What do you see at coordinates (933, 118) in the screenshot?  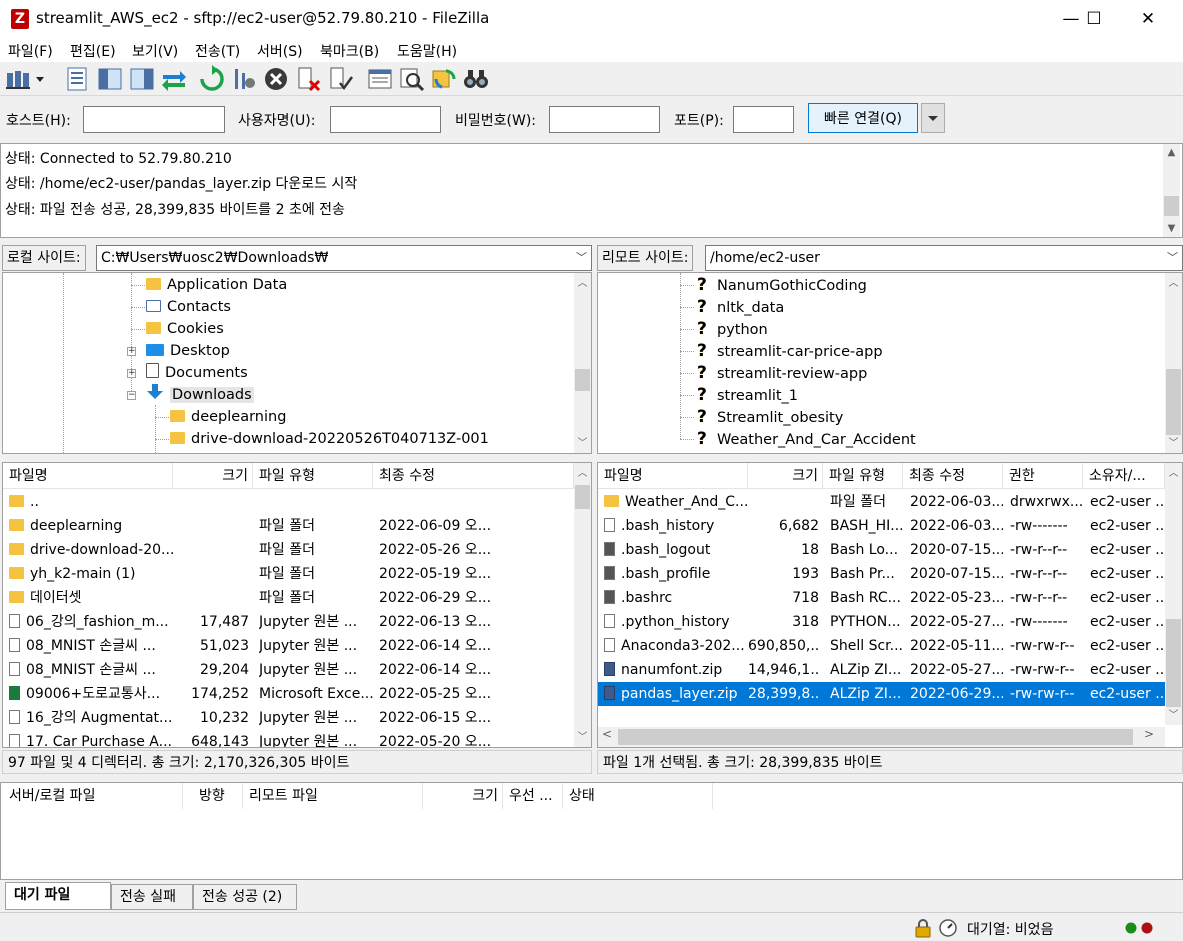 I see `quickconnect-dropdown` at bounding box center [933, 118].